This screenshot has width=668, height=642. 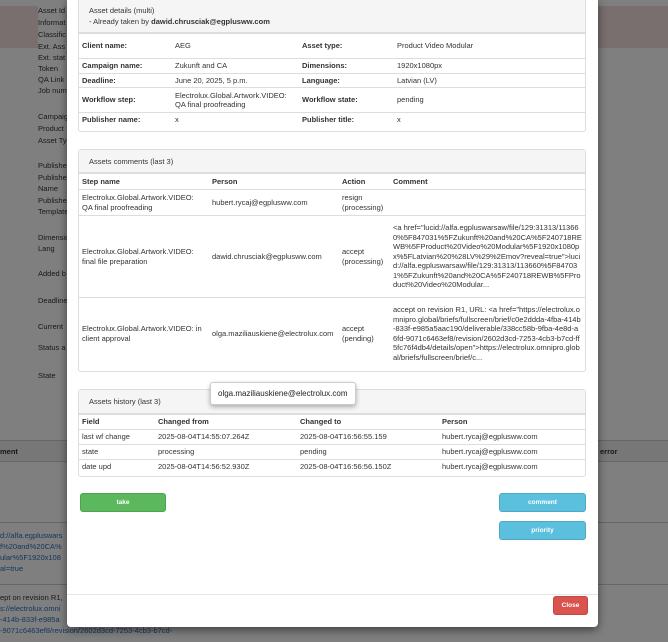 What do you see at coordinates (368, 422) in the screenshot?
I see `col-header-changed-to: Changed to` at bounding box center [368, 422].